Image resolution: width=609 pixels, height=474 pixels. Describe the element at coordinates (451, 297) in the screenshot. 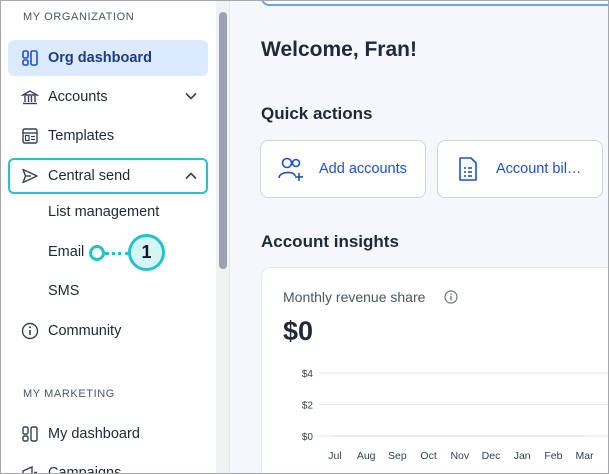

I see `info-icon` at that location.